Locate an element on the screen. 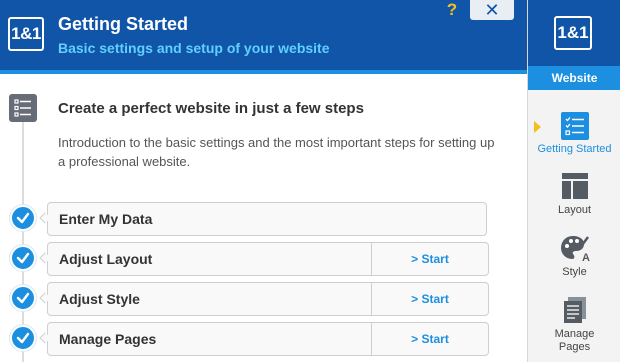 This screenshot has height=362, width=620. pages-icon is located at coordinates (575, 310).